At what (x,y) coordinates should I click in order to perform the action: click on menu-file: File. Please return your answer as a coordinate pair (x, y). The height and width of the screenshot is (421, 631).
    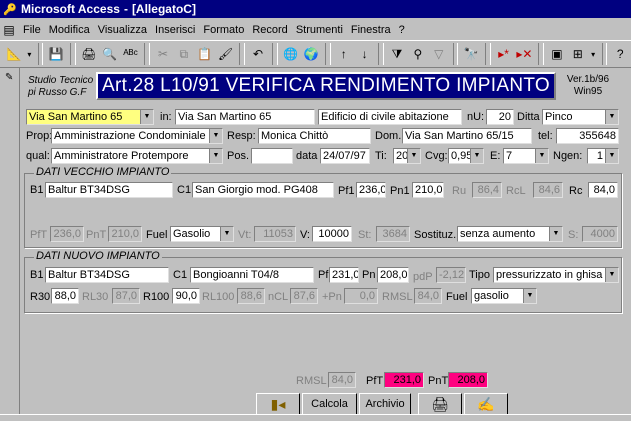
    Looking at the image, I should click on (32, 30).